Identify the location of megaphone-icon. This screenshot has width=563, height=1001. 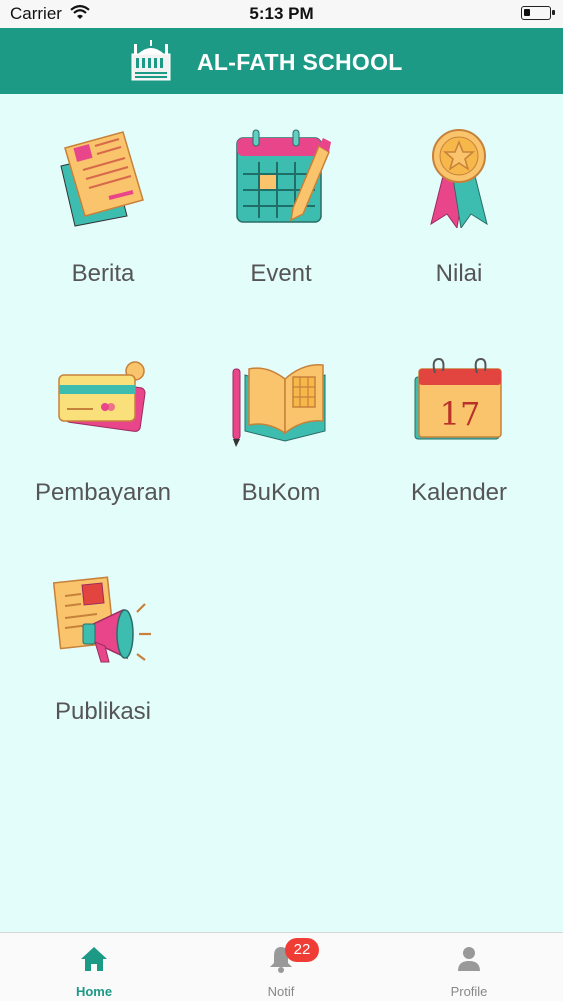
(102, 619).